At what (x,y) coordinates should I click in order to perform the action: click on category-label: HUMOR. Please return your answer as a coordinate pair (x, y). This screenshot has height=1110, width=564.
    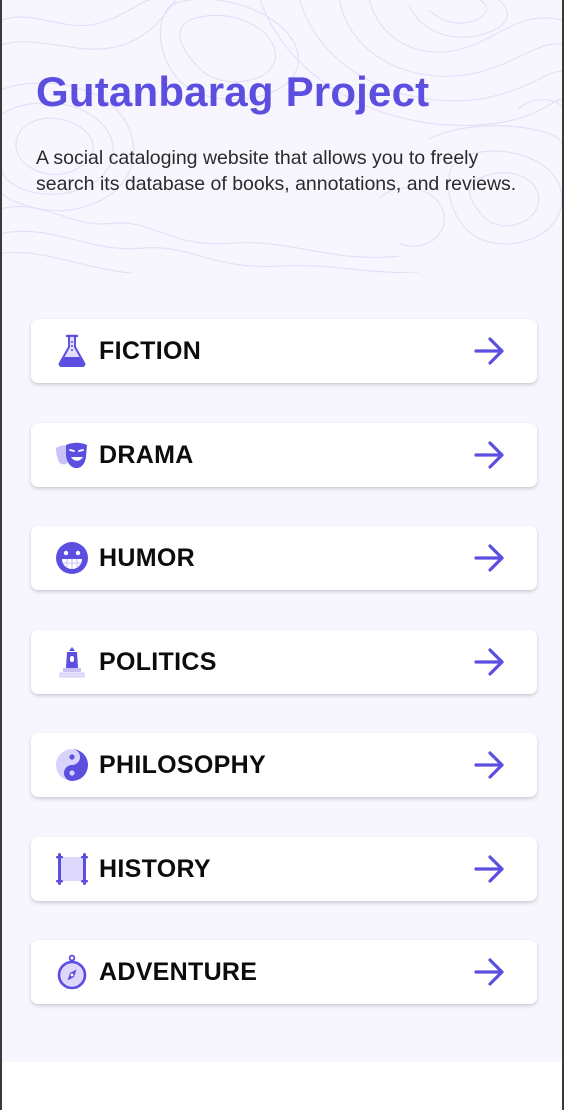
    Looking at the image, I should click on (147, 558).